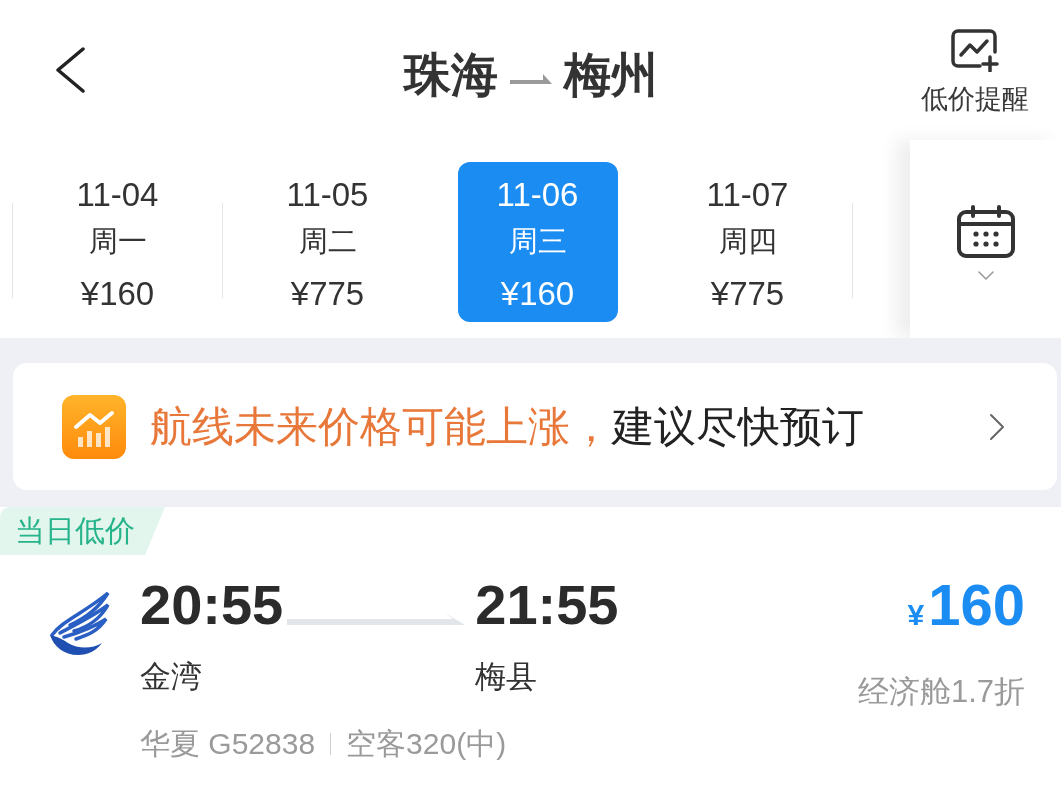 This screenshot has height=798, width=1061. Describe the element at coordinates (70, 70) in the screenshot. I see `chevron-left-icon` at that location.